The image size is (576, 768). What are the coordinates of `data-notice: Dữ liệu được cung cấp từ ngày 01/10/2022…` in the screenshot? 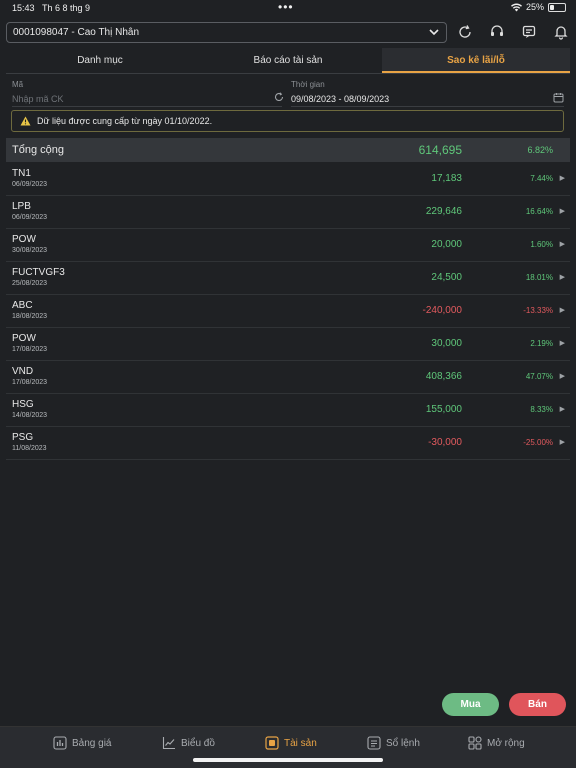 It's located at (287, 121).